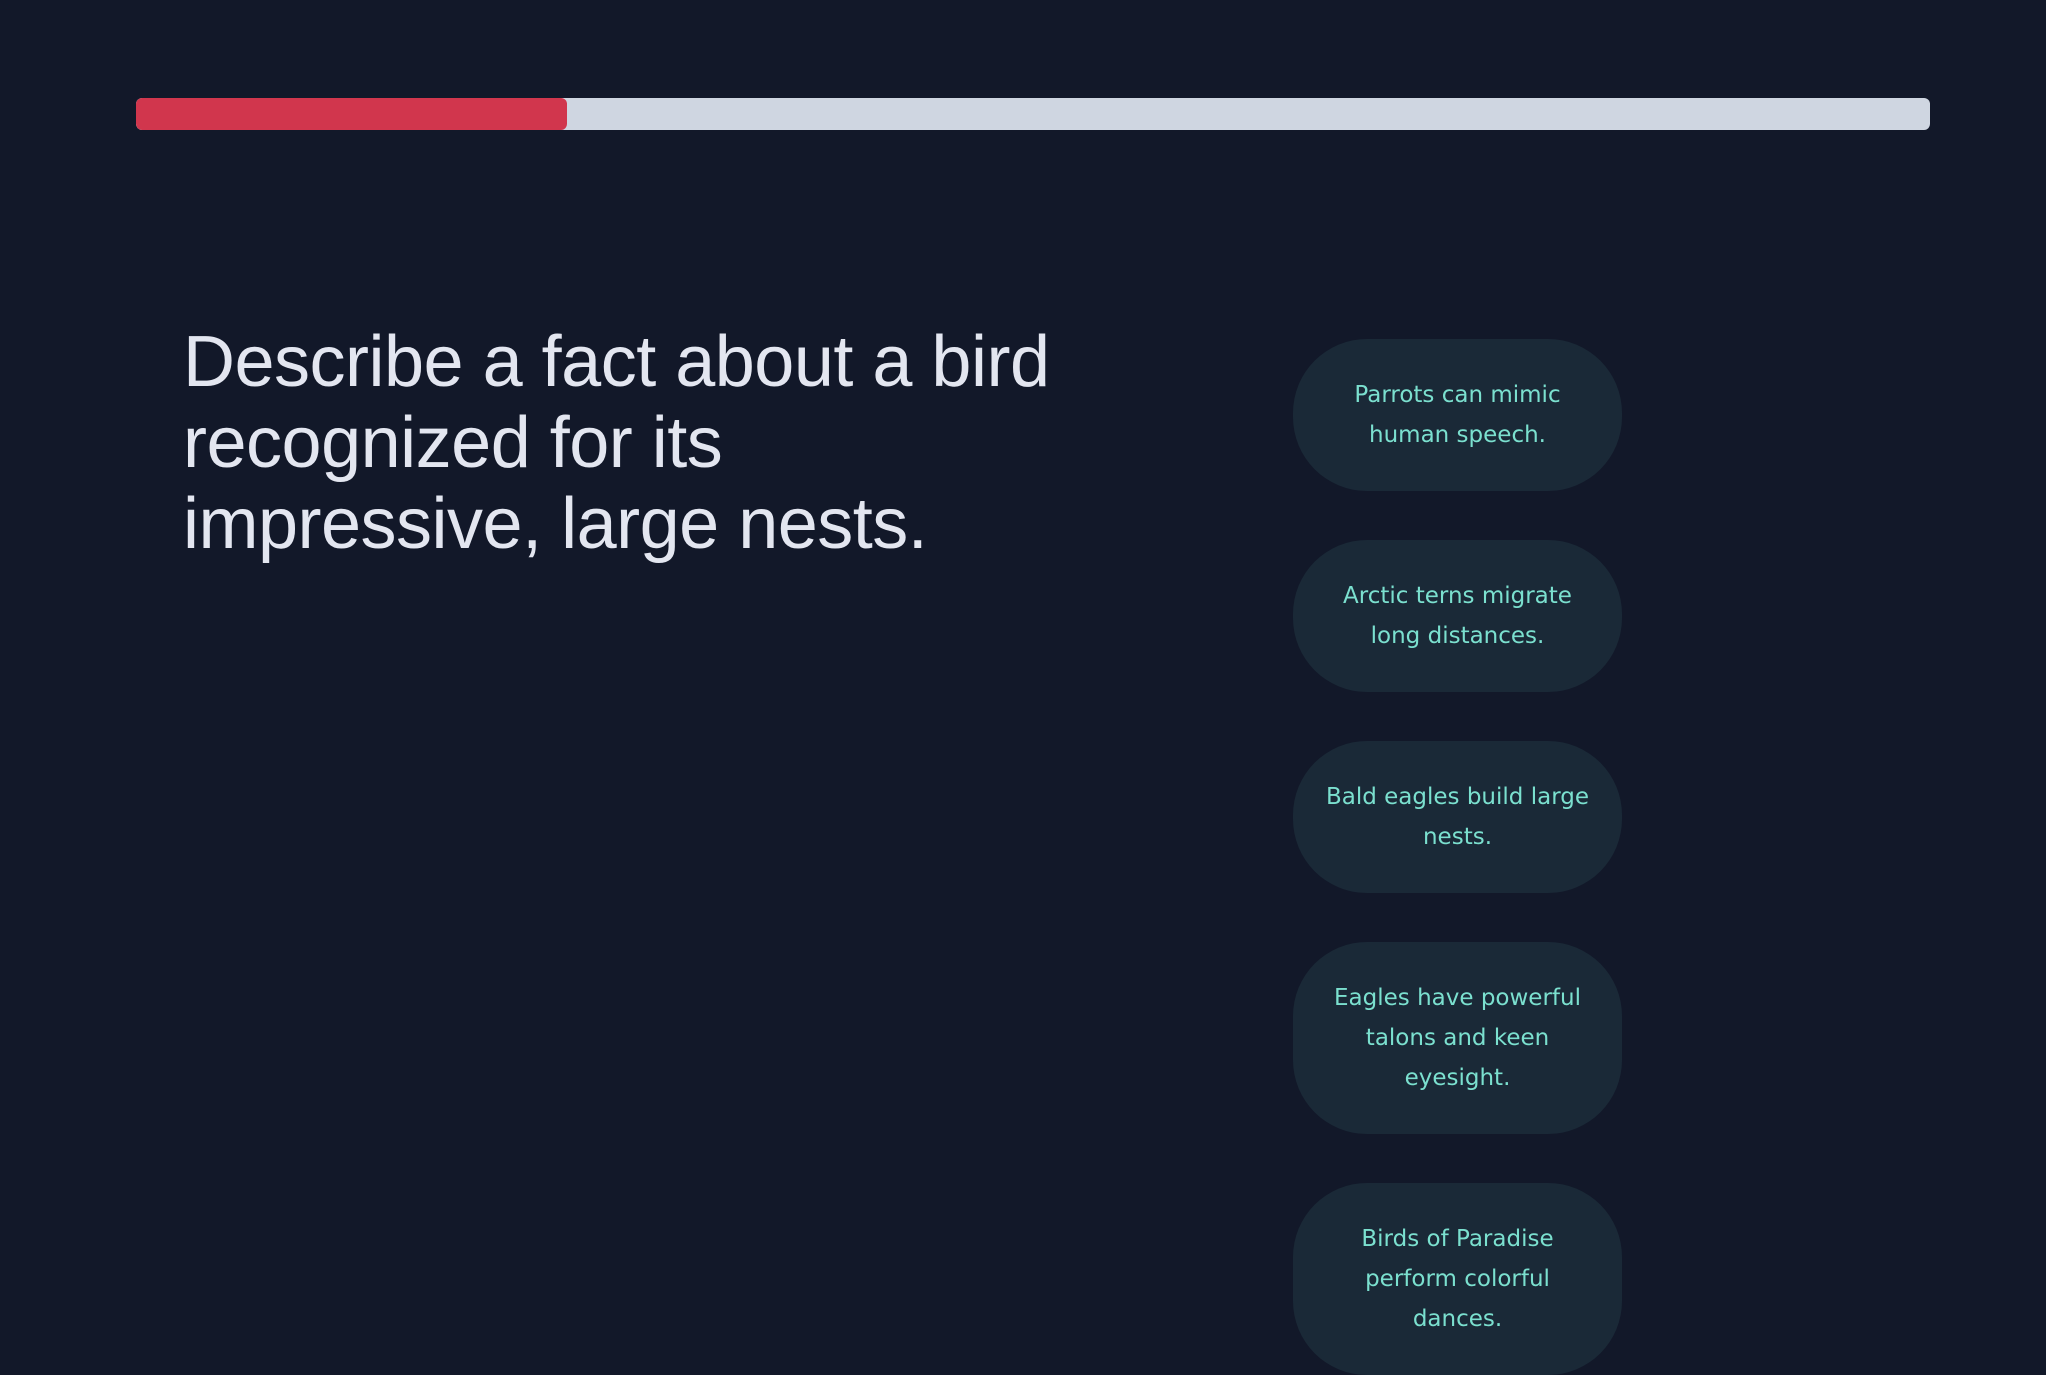 Image resolution: width=2046 pixels, height=1375 pixels. What do you see at coordinates (1033, 114) in the screenshot?
I see `progress-bar` at bounding box center [1033, 114].